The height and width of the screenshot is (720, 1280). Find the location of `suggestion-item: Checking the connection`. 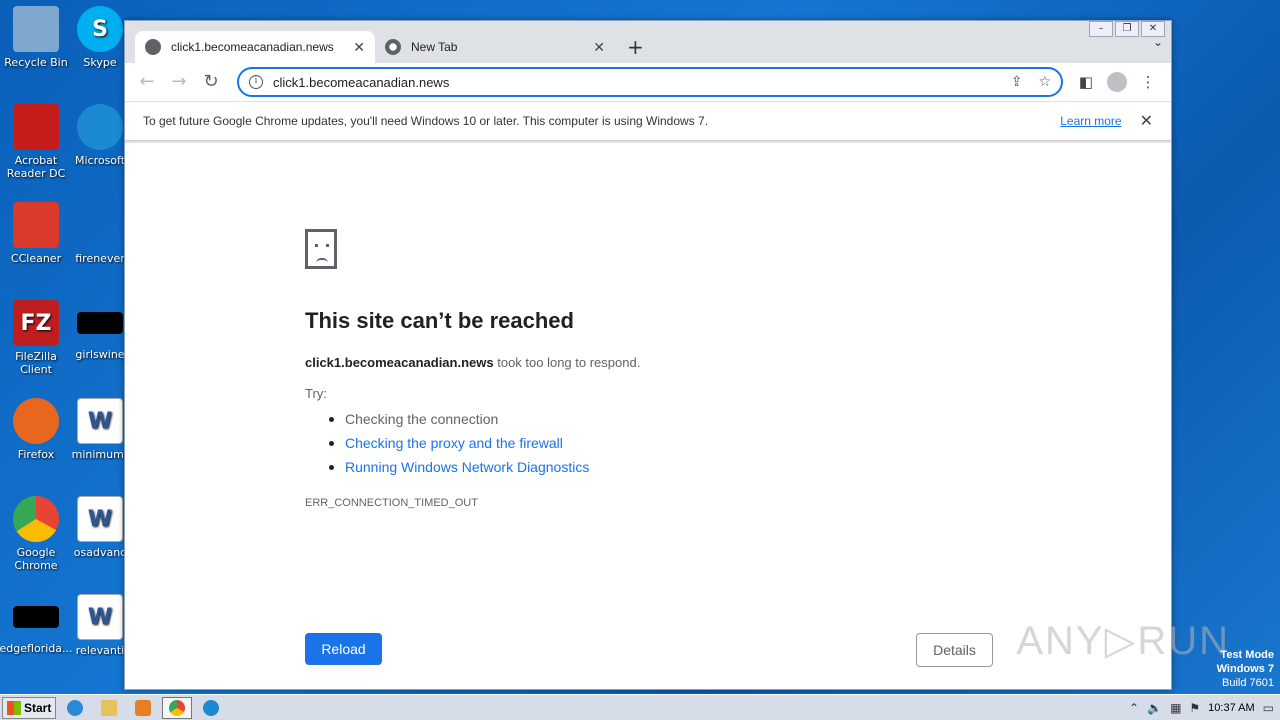

suggestion-item: Checking the connection is located at coordinates (457, 419).